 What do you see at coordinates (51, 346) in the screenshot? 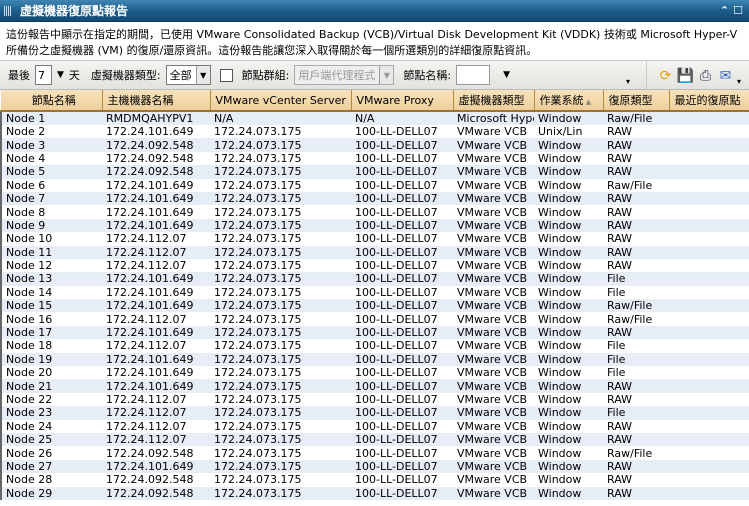
I see `cell-node-name: Node 18` at bounding box center [51, 346].